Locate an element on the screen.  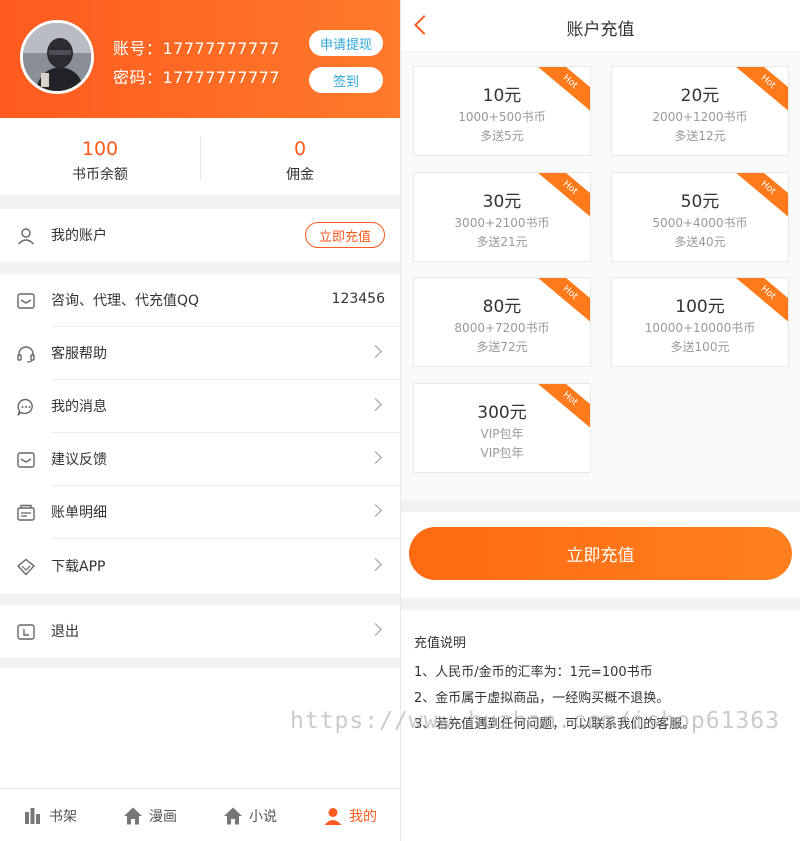
menu-label: 退出 is located at coordinates (65, 632).